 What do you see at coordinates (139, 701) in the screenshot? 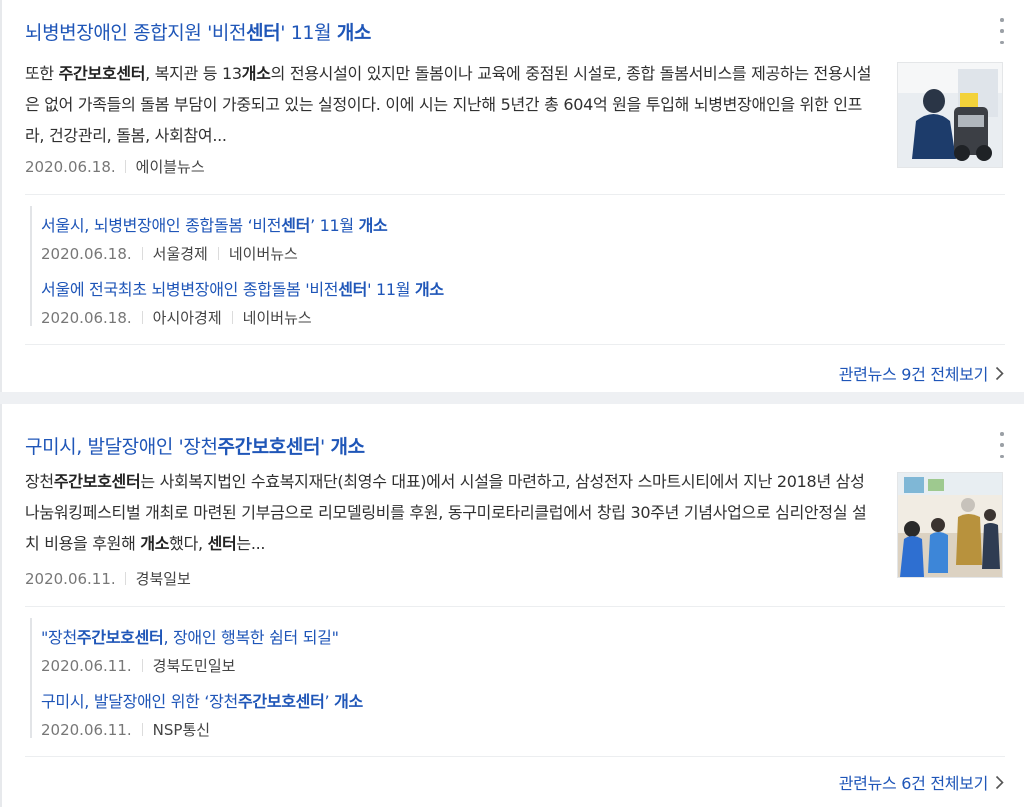
I see `text-segment: 구미시, 발달장애인 위한 ‘장천` at bounding box center [139, 701].